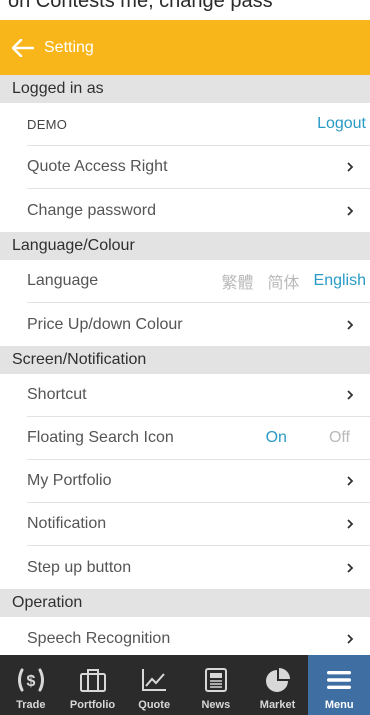 This screenshot has height=715, width=370. What do you see at coordinates (311, 438) in the screenshot?
I see `floating-search-toggle: On Off` at bounding box center [311, 438].